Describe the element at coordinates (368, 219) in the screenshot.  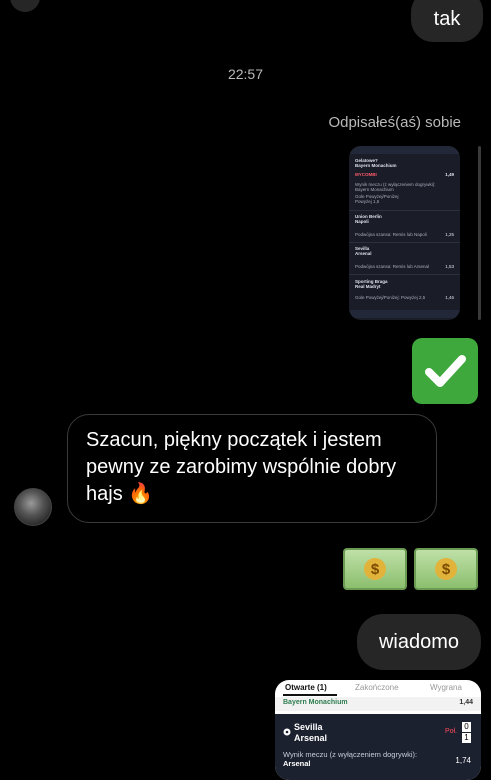
I see `thumb-match2: Union Berlin Napoli` at that location.